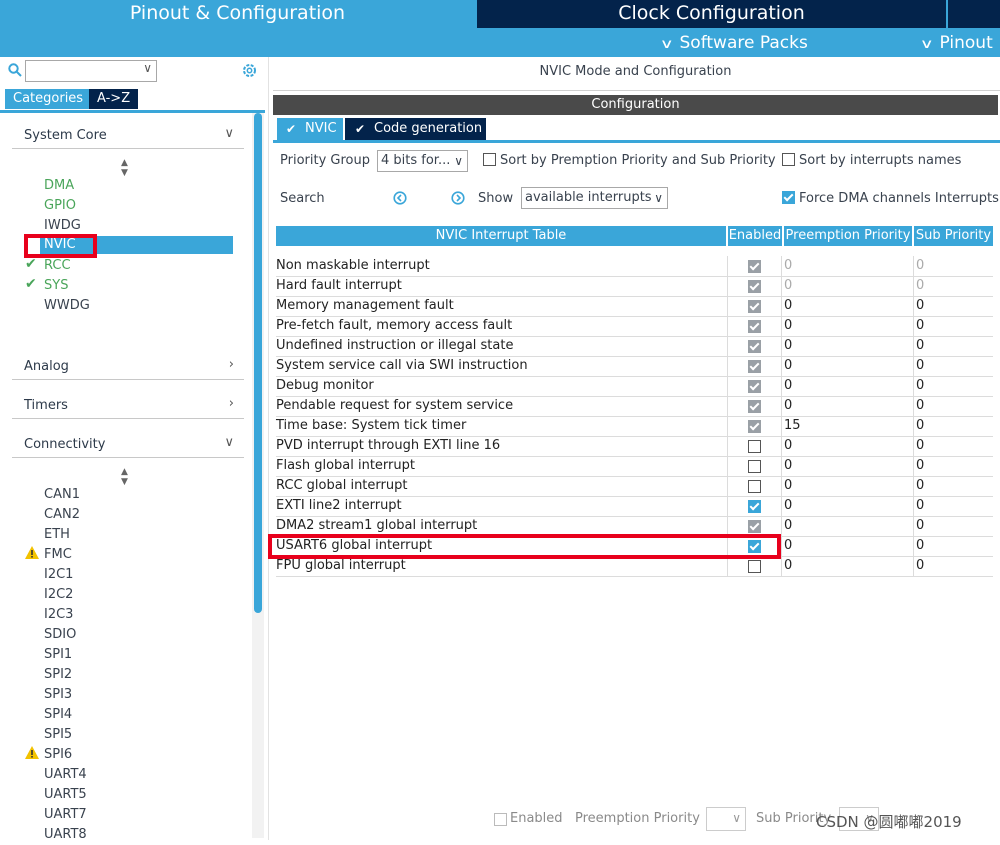  I want to click on gear-icon, so click(249, 72).